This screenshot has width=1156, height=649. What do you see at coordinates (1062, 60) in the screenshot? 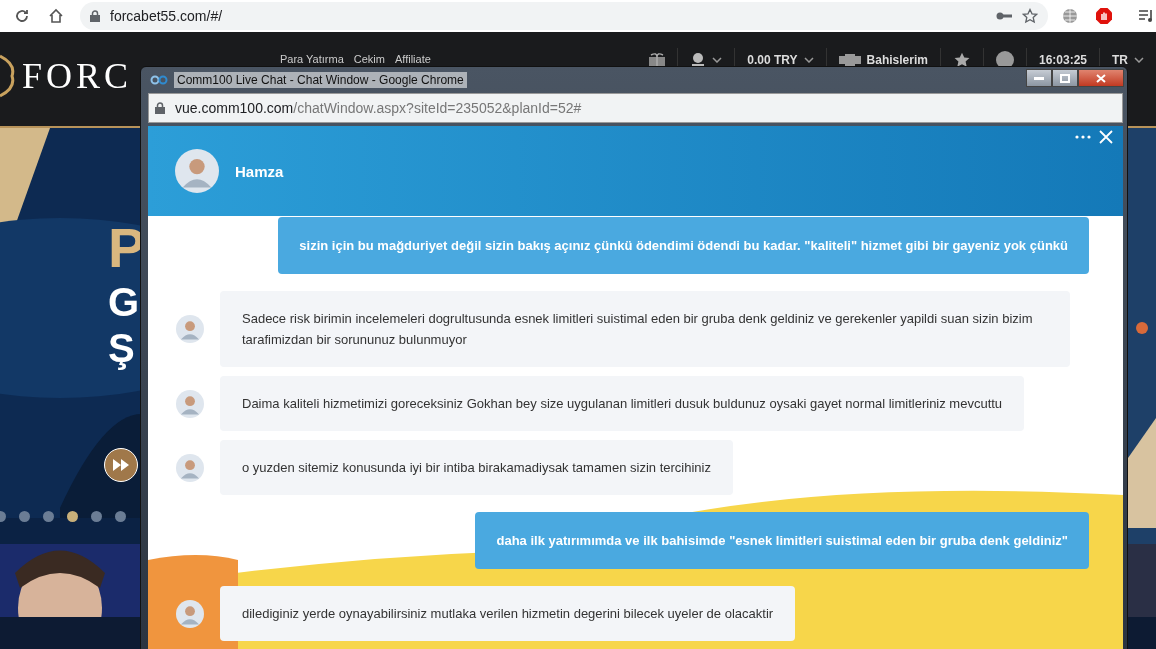
I see `clock-text: 16:03:25` at bounding box center [1062, 60].